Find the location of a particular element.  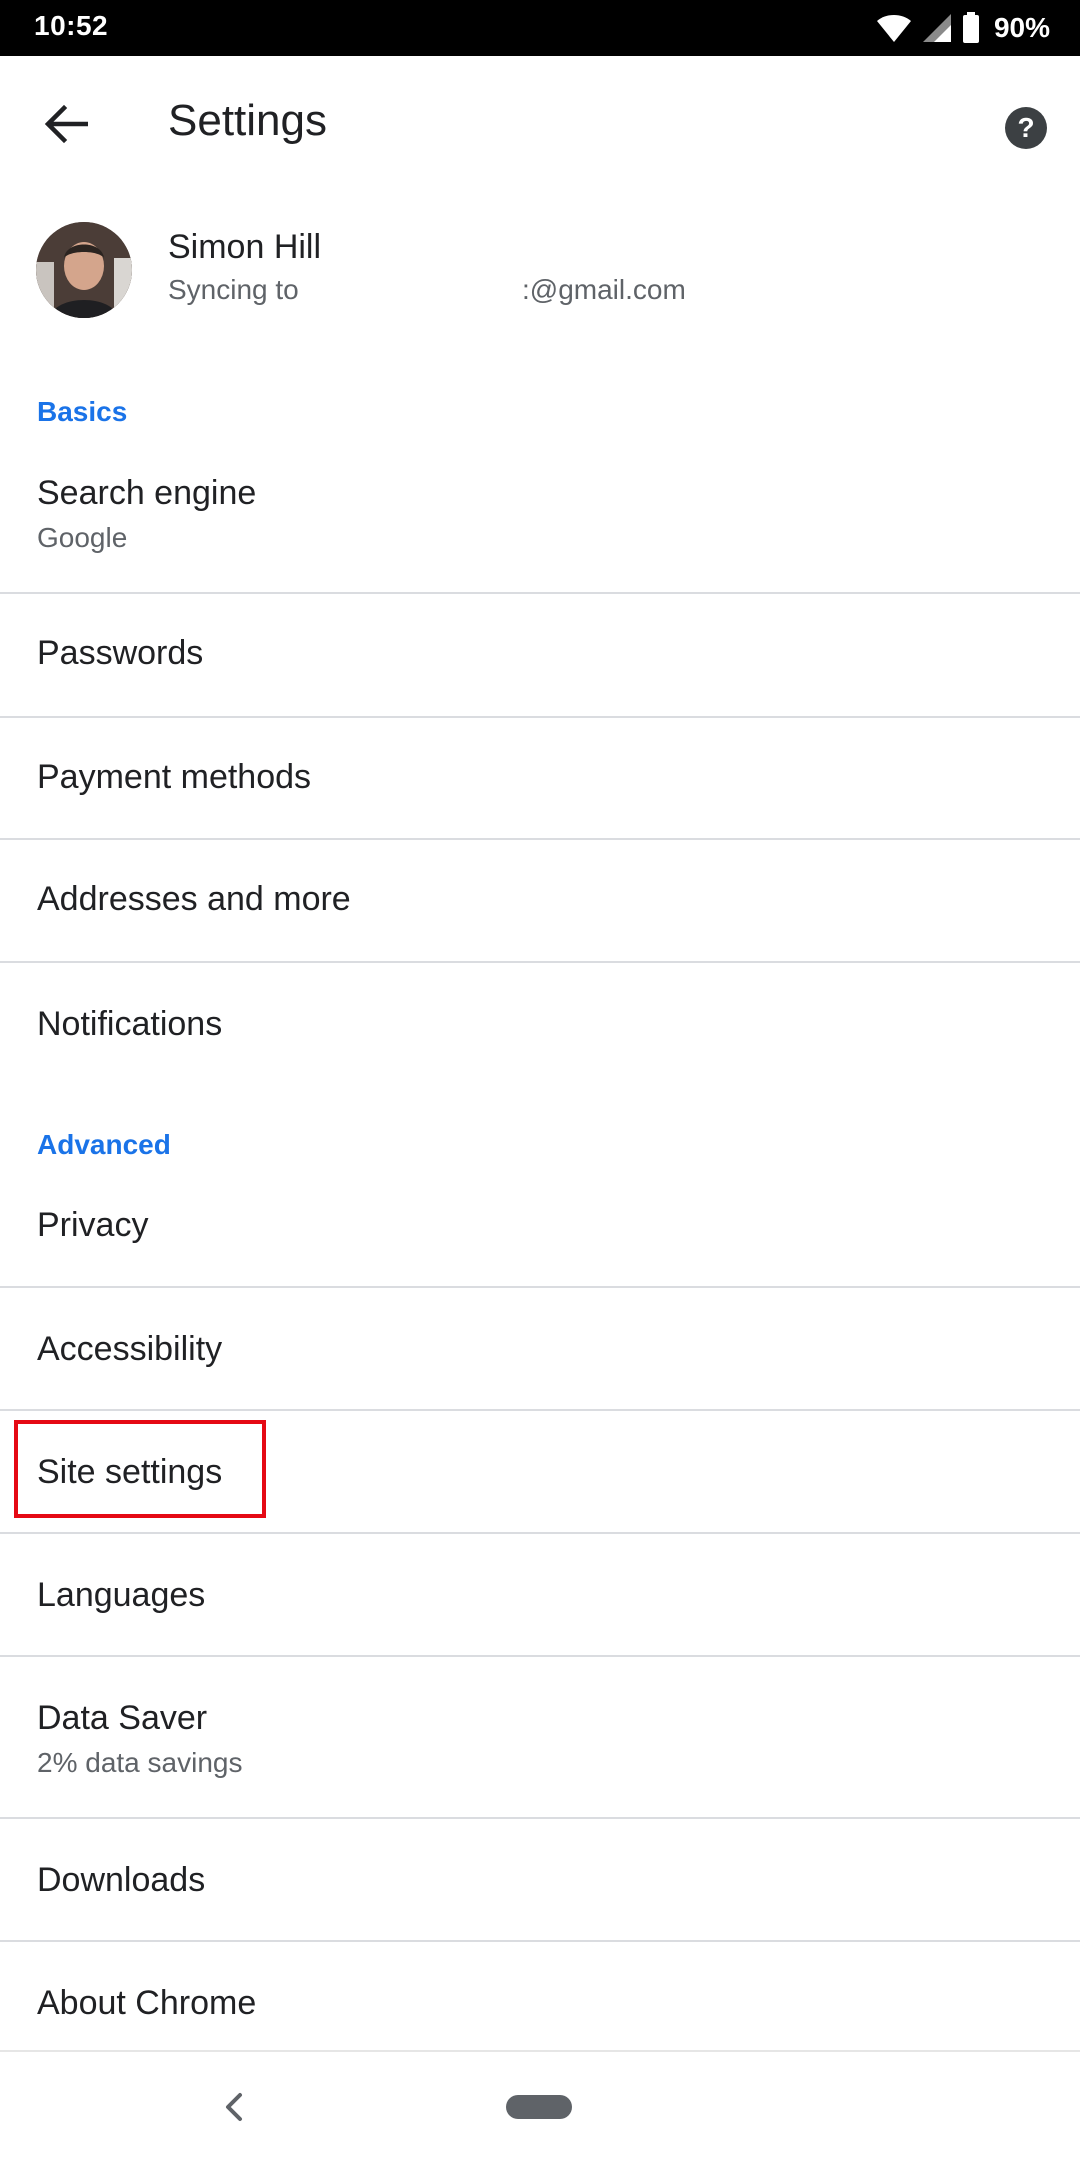

setting-data-saver: Data Saver 2% data savings is located at coordinates (540, 1737).